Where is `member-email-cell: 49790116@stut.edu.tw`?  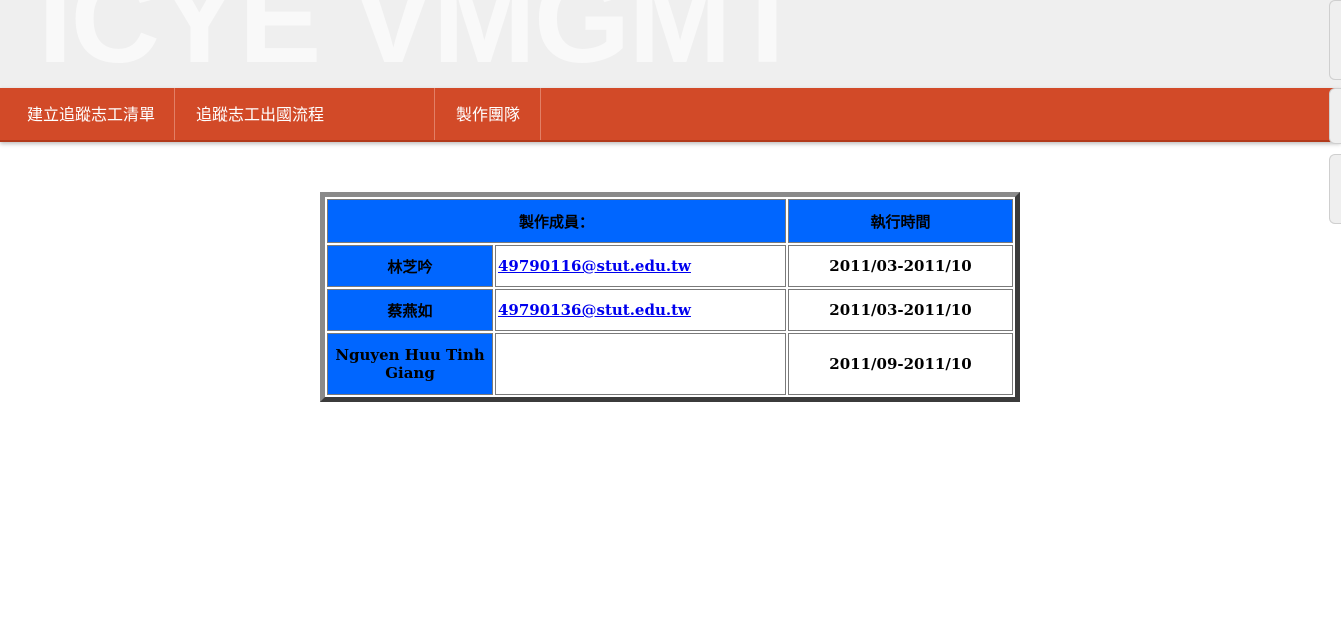
member-email-cell: 49790116@stut.edu.tw is located at coordinates (640, 266).